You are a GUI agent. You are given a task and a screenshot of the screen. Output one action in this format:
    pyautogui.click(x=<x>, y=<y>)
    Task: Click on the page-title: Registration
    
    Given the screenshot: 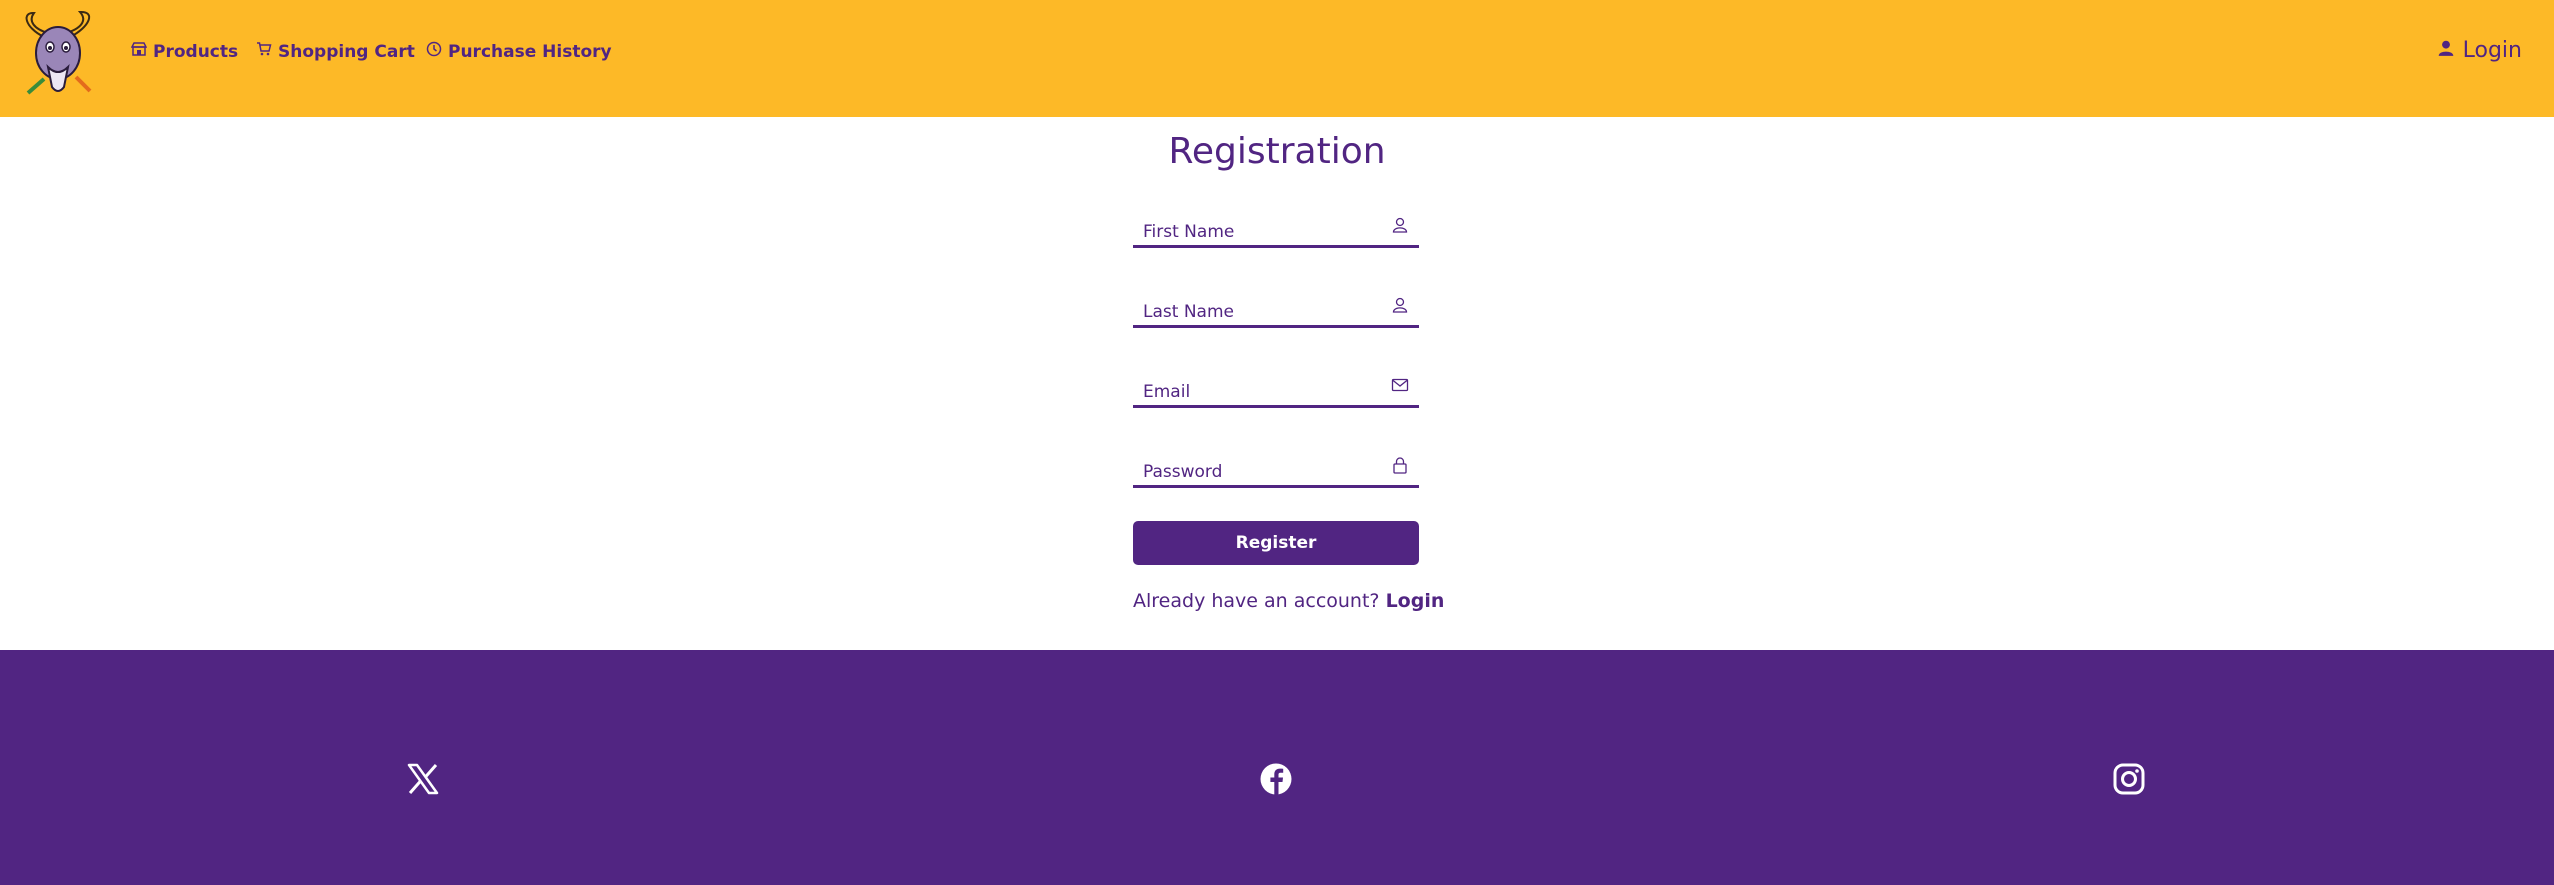 What is the action you would take?
    pyautogui.click(x=1277, y=151)
    